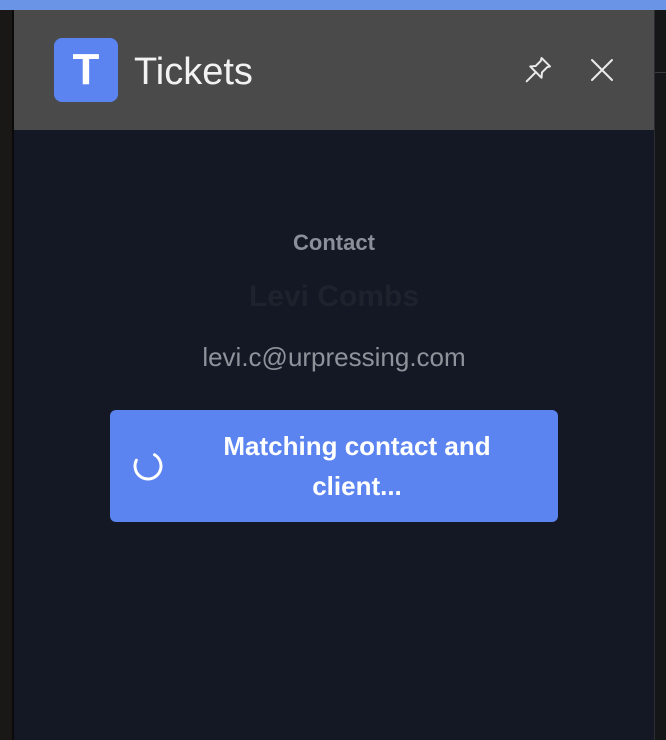 The height and width of the screenshot is (740, 666). Describe the element at coordinates (7, 375) in the screenshot. I see `left-window-edge` at that location.